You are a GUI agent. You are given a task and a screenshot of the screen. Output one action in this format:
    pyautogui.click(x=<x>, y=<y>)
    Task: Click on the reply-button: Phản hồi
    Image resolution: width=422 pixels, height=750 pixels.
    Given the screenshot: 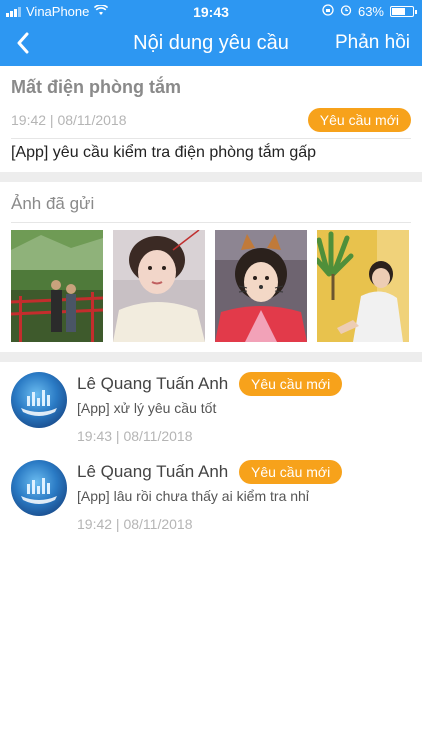 What is the action you would take?
    pyautogui.click(x=372, y=43)
    